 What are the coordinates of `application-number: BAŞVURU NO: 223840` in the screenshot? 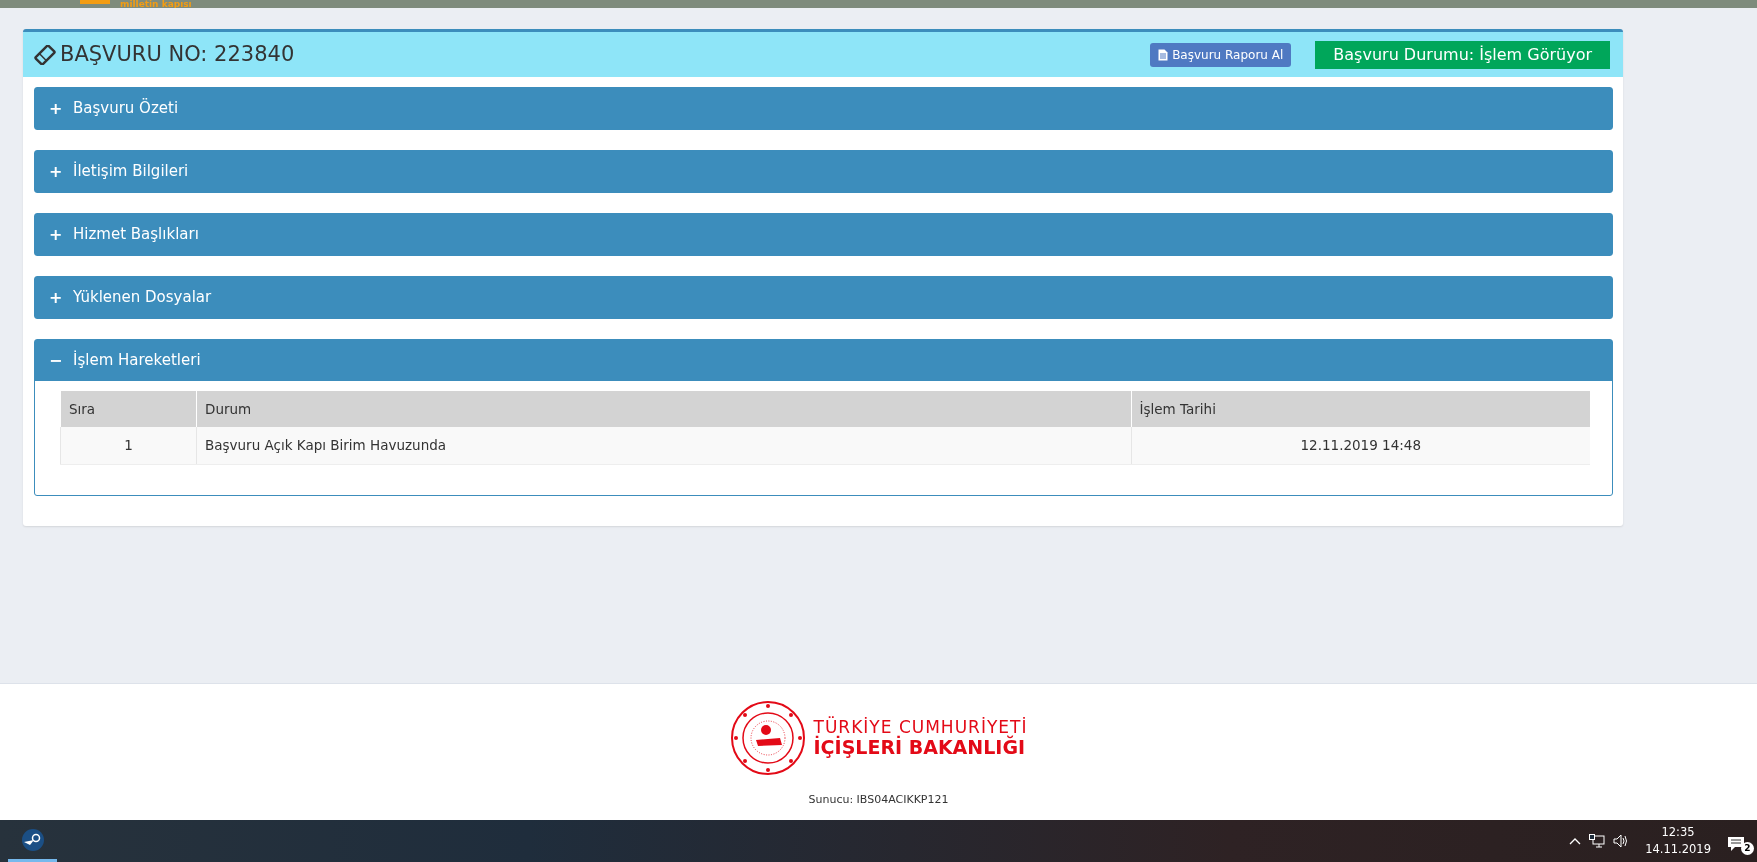 It's located at (177, 54).